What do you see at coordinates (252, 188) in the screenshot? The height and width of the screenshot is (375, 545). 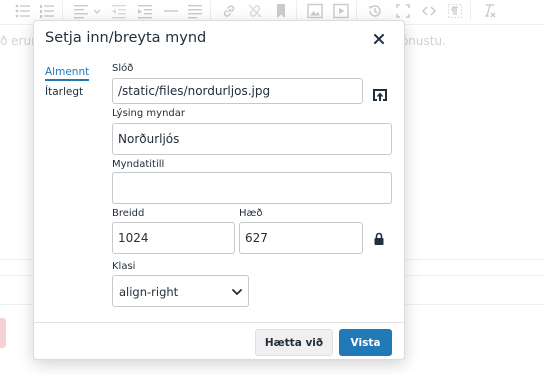 I see `title-field` at bounding box center [252, 188].